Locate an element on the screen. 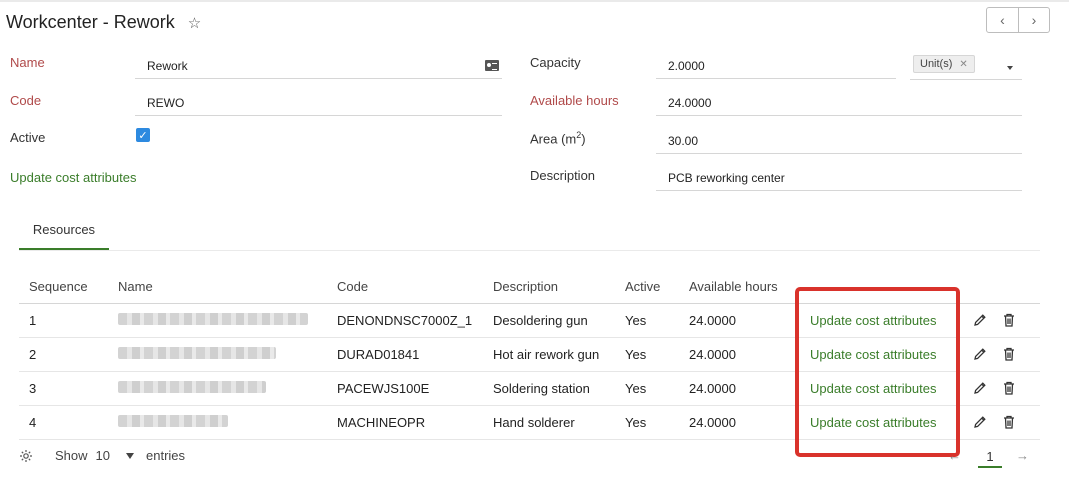 This screenshot has height=501, width=1069. area-label: Area (m2) is located at coordinates (558, 138).